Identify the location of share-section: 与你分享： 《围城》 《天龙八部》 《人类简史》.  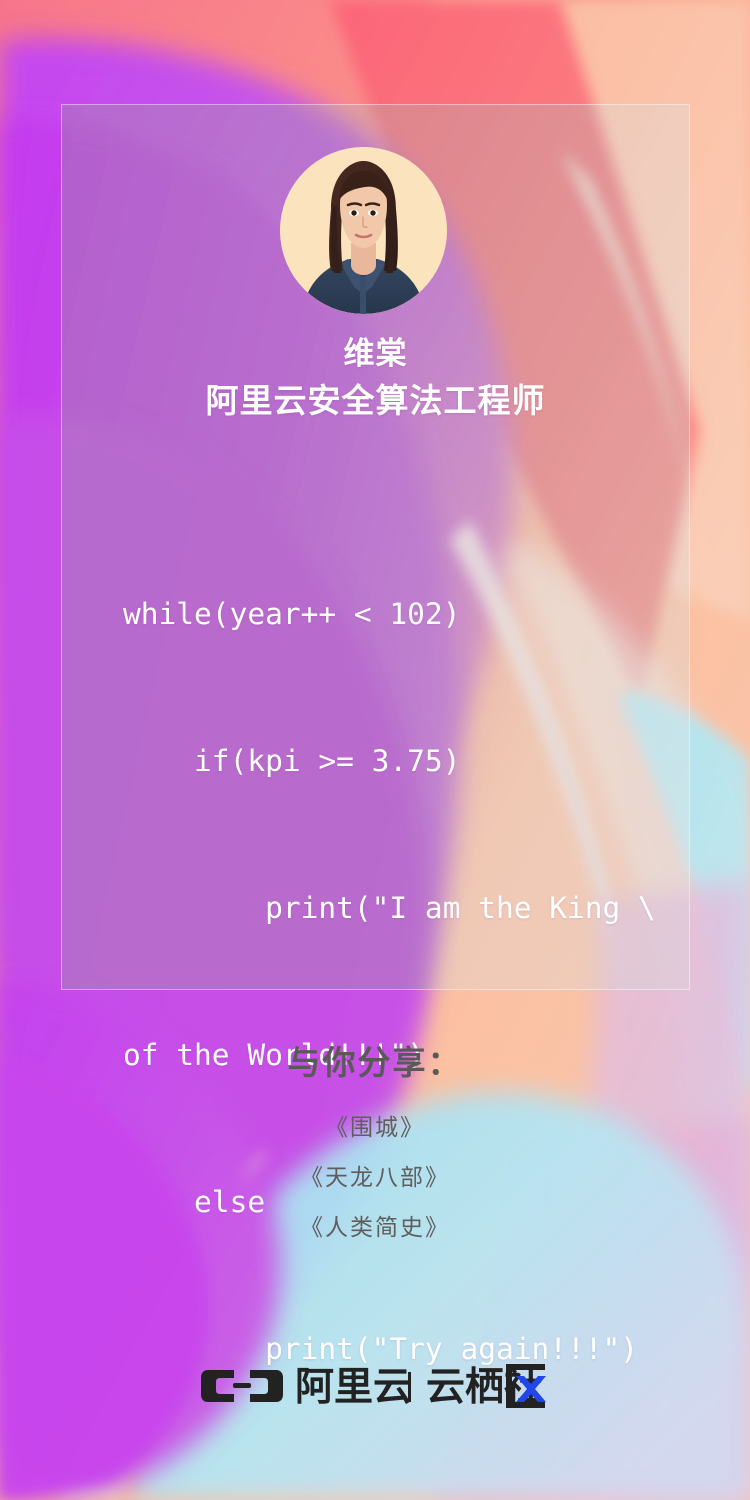
(375, 1146).